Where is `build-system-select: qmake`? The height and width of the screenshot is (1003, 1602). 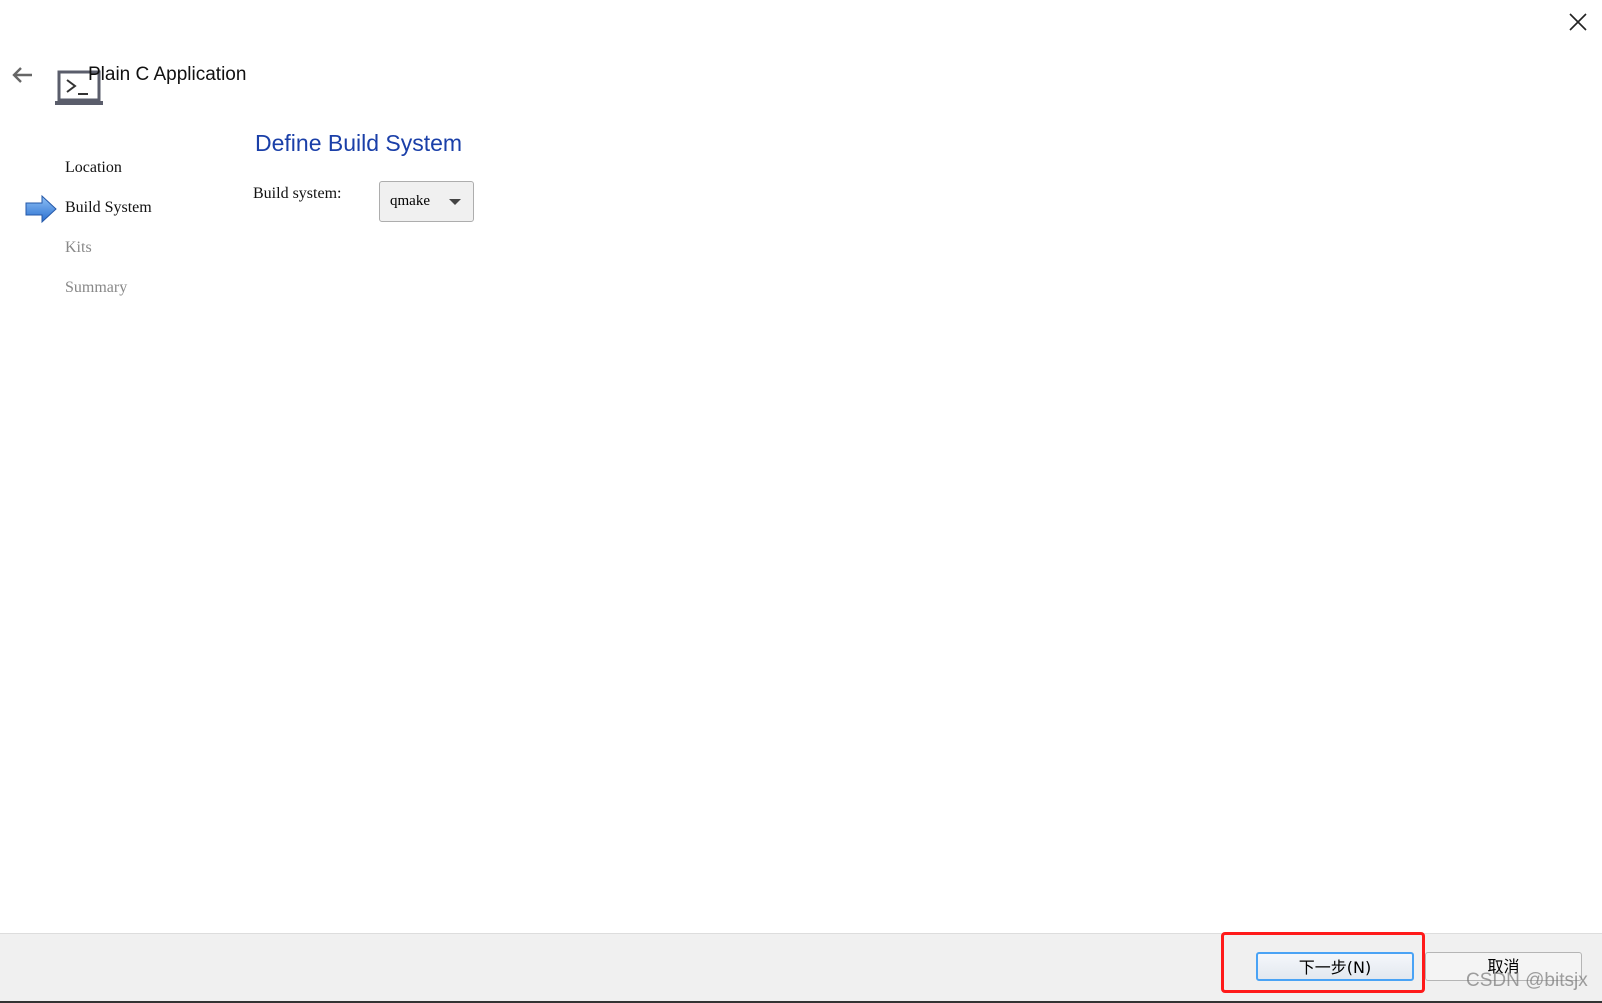 build-system-select: qmake is located at coordinates (426, 201).